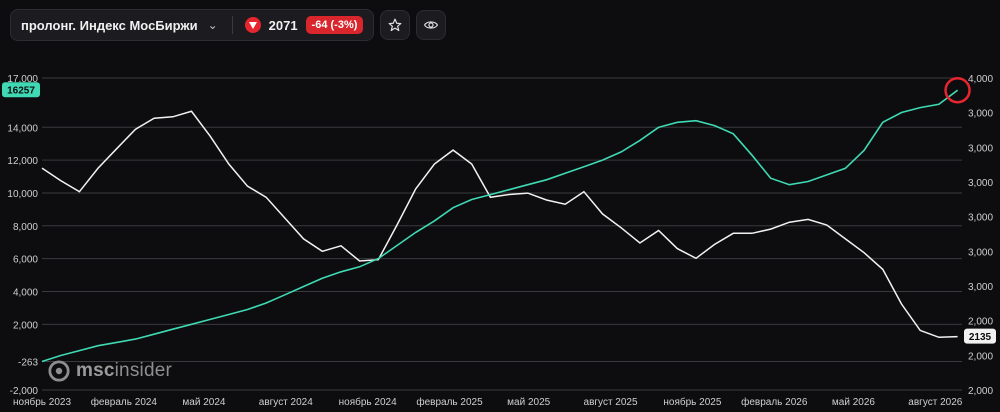  What do you see at coordinates (59, 371) in the screenshot?
I see `brand-logo-icon` at bounding box center [59, 371].